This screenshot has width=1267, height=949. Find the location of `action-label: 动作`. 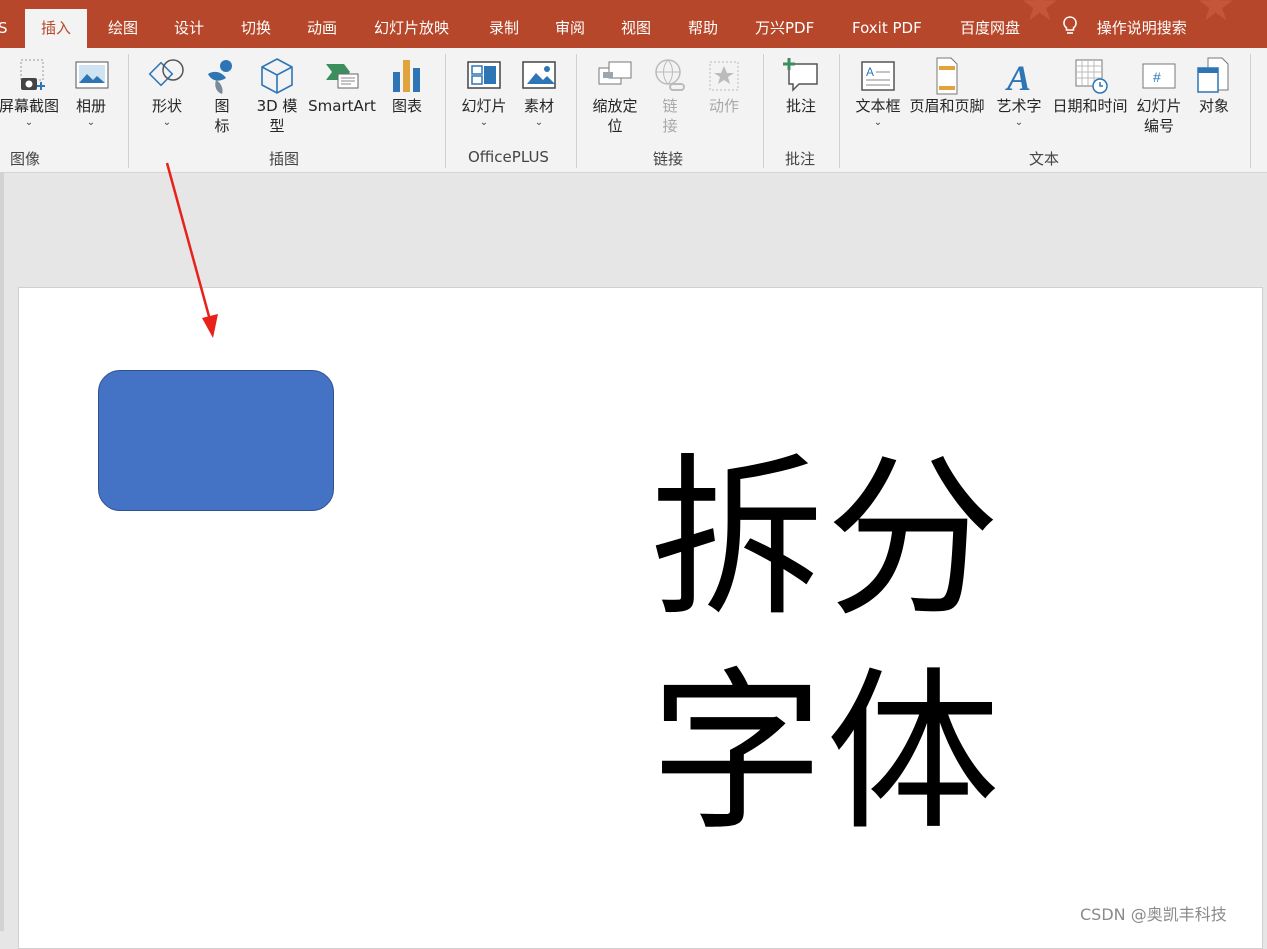

action-label: 动作 is located at coordinates (723, 106).